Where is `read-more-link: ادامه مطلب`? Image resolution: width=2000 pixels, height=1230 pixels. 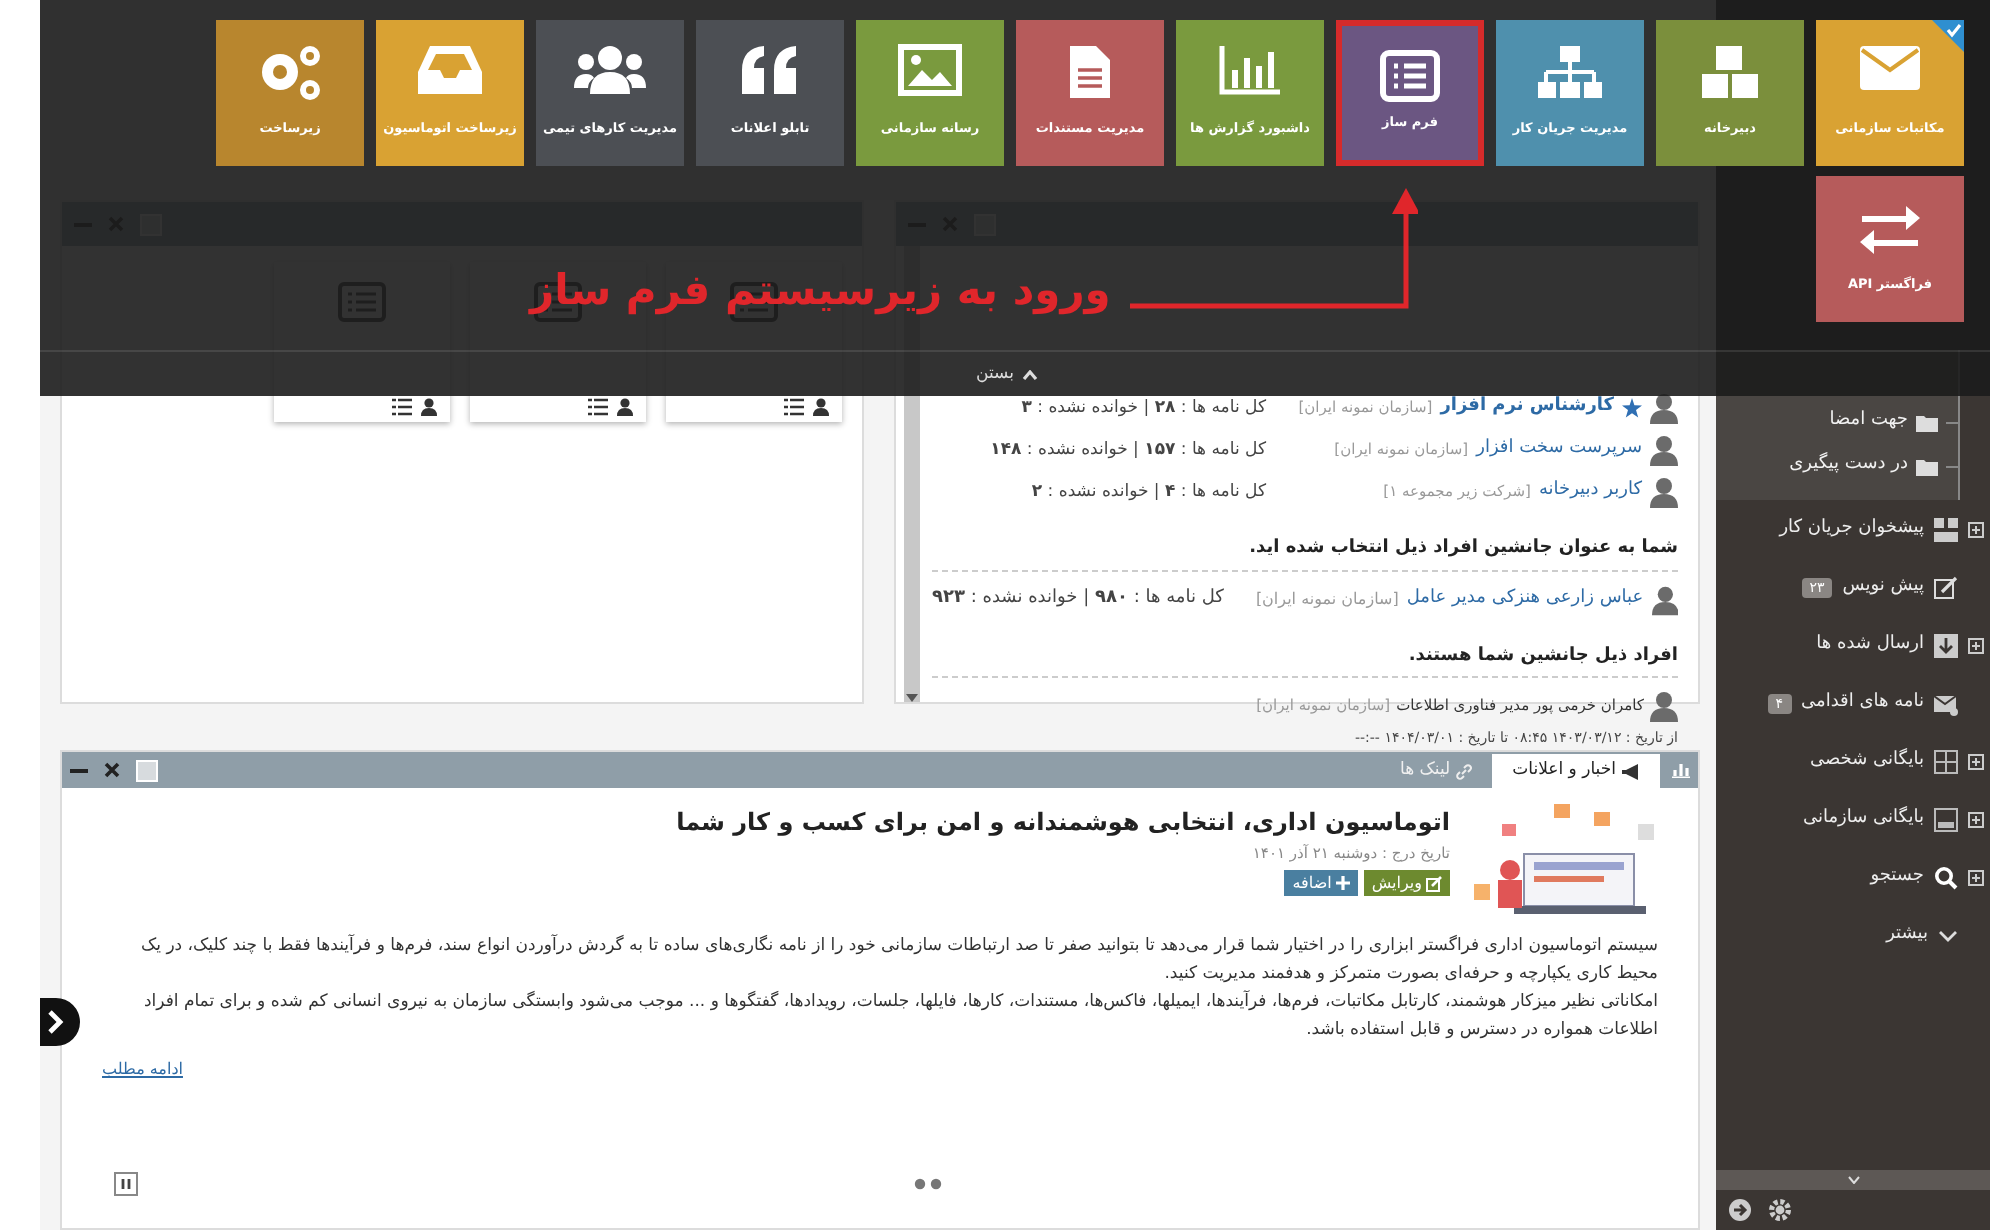
read-more-link: ادامه مطلب is located at coordinates (142, 1070).